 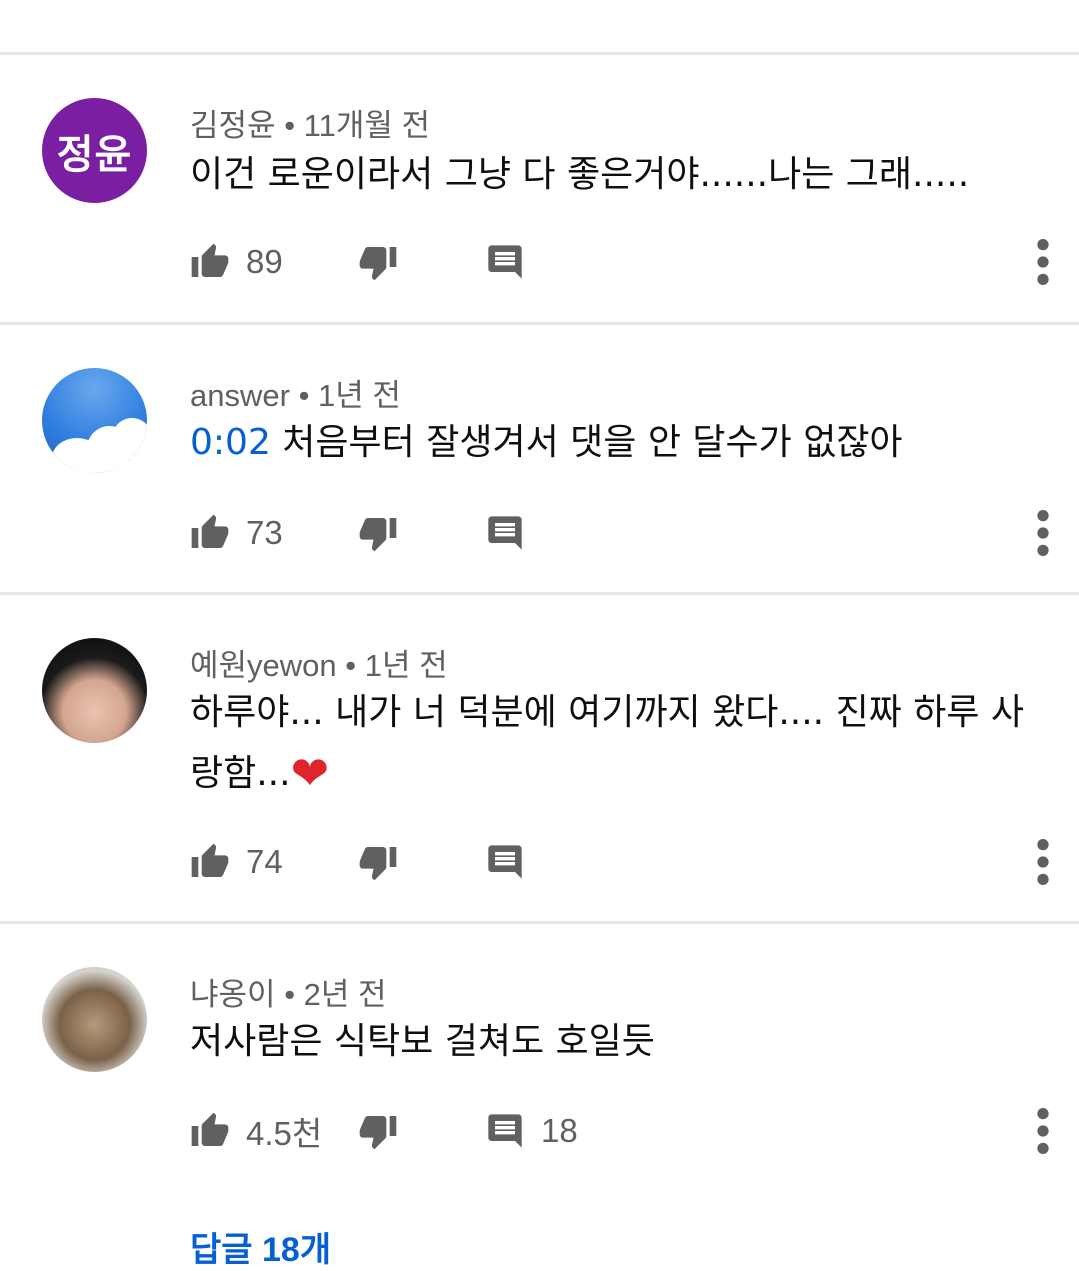 I want to click on timestamp-link: 0:02, so click(x=230, y=442).